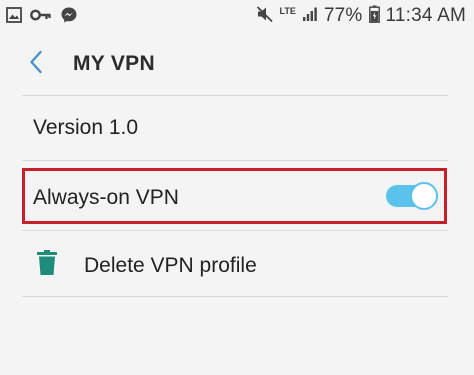 The image size is (474, 375). Describe the element at coordinates (47, 265) in the screenshot. I see `trash-icon` at that location.